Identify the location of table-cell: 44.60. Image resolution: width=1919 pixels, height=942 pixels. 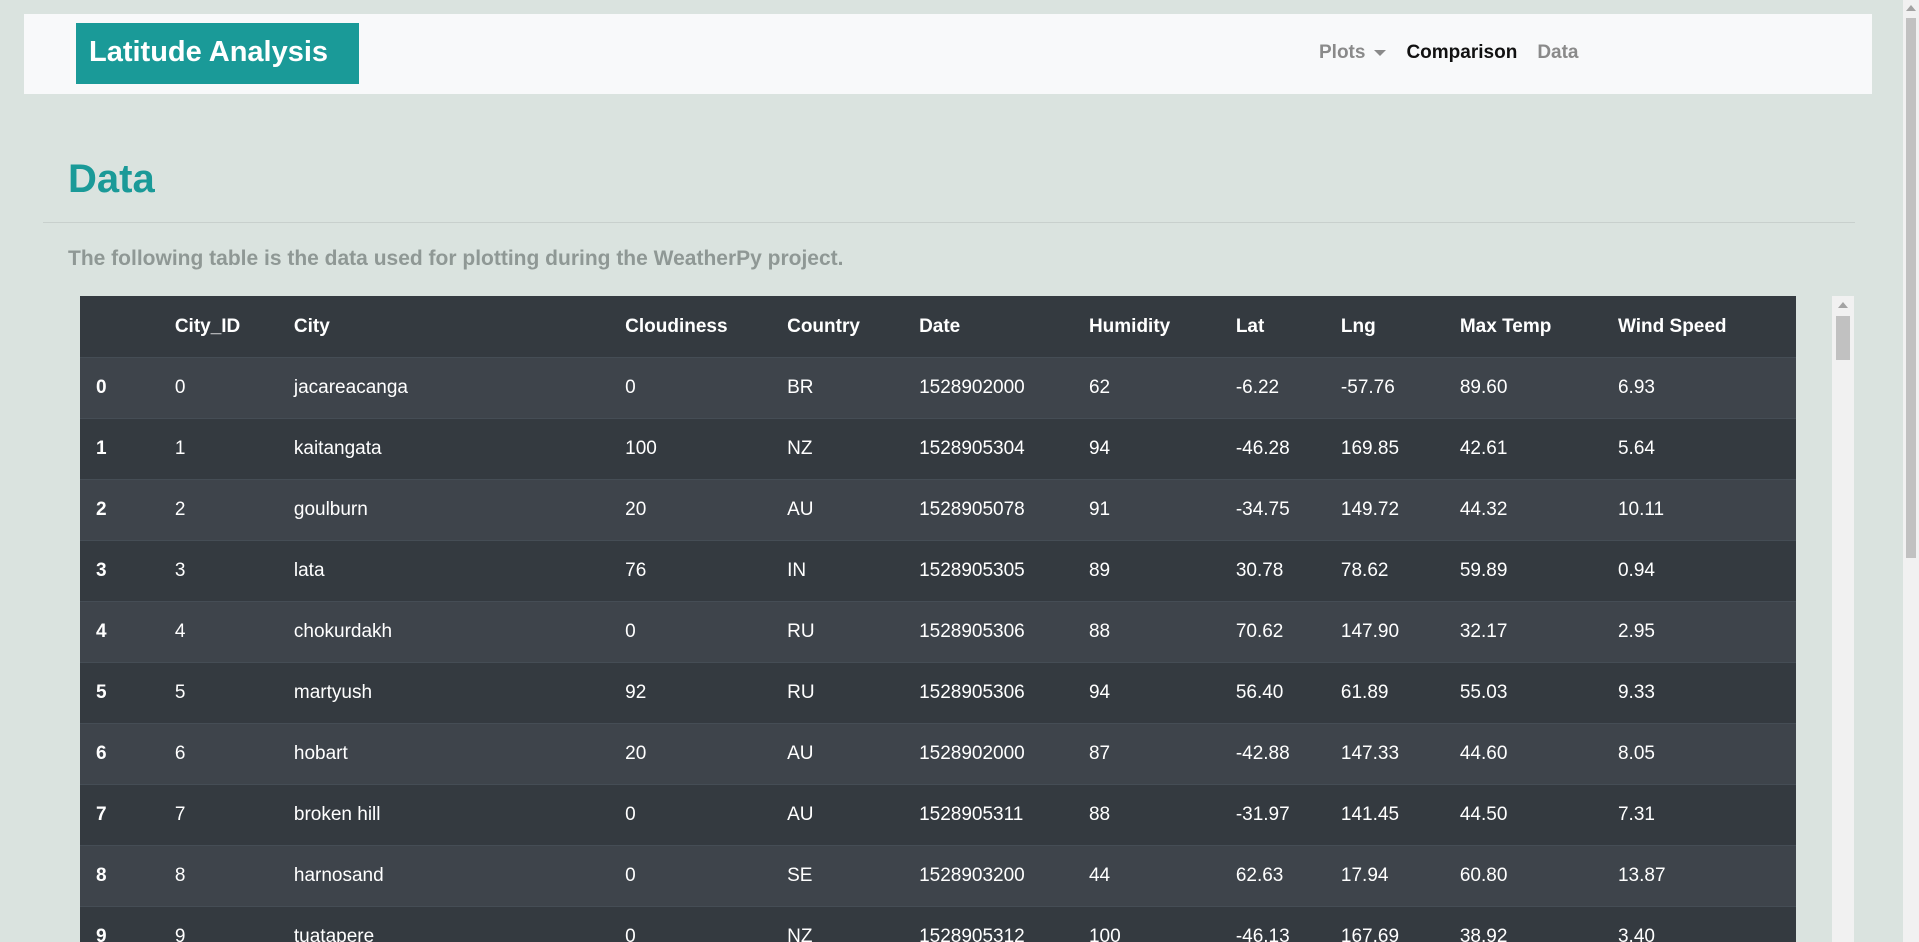
(1538, 754).